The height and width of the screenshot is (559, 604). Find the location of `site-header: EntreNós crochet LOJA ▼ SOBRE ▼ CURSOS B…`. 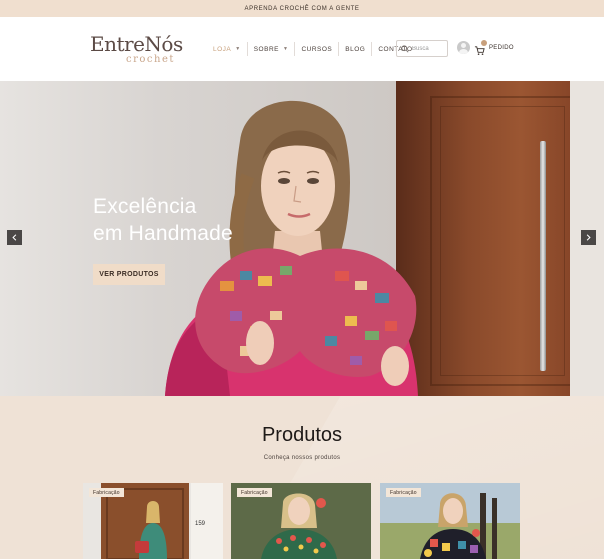

site-header: EntreNós crochet LOJA ▼ SOBRE ▼ CURSOS B… is located at coordinates (302, 49).